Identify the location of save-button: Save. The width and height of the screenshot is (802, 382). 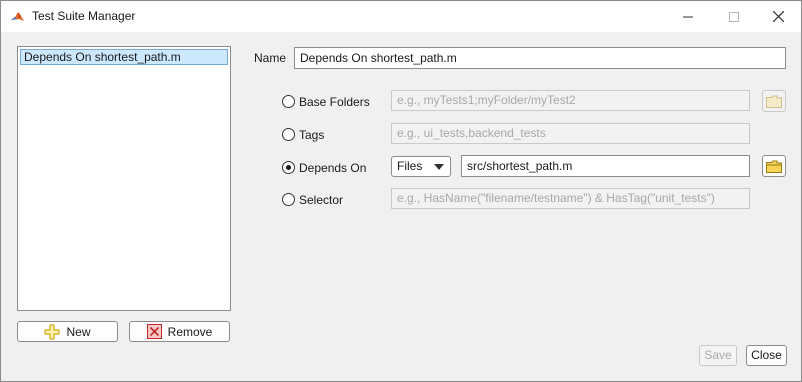
(718, 355).